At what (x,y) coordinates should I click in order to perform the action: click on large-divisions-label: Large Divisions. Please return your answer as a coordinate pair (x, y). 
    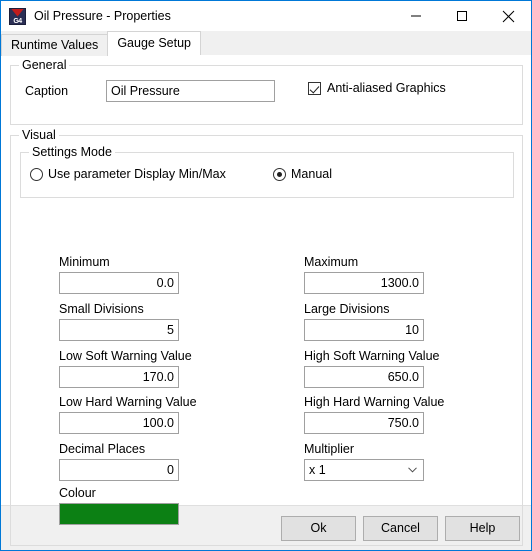
    Looking at the image, I should click on (347, 309).